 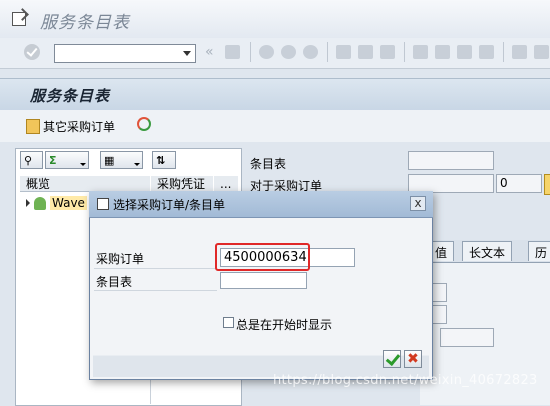 I want to click on shortcut-icon, so click(x=541, y=52).